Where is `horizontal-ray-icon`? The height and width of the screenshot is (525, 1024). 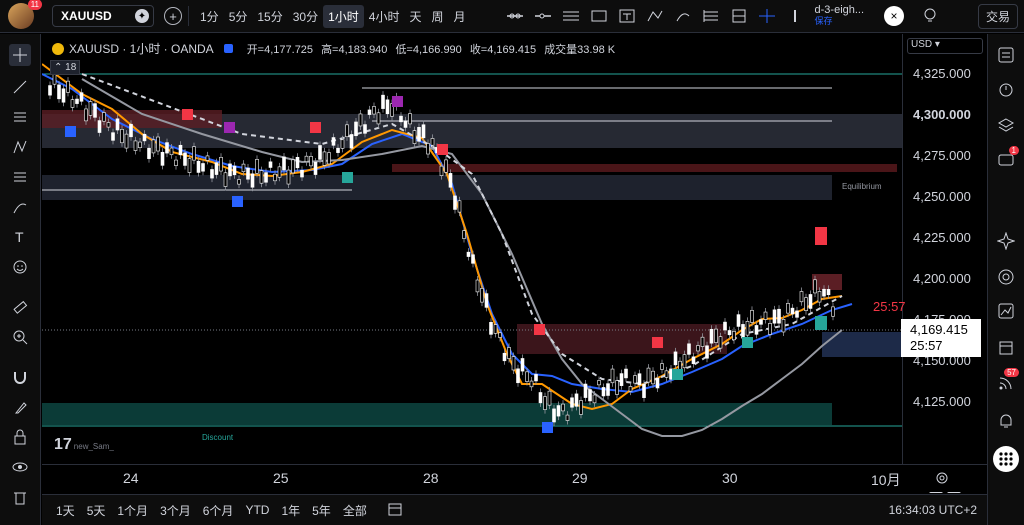 horizontal-ray-icon is located at coordinates (543, 16).